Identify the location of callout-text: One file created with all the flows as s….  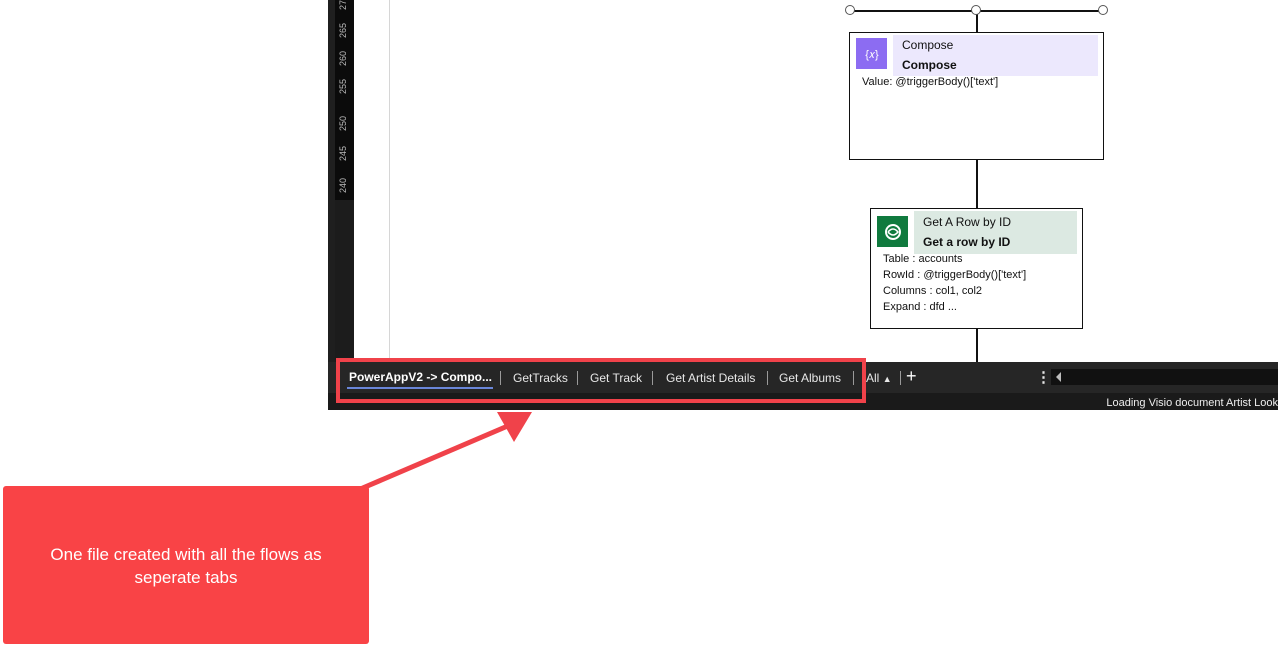
(186, 566).